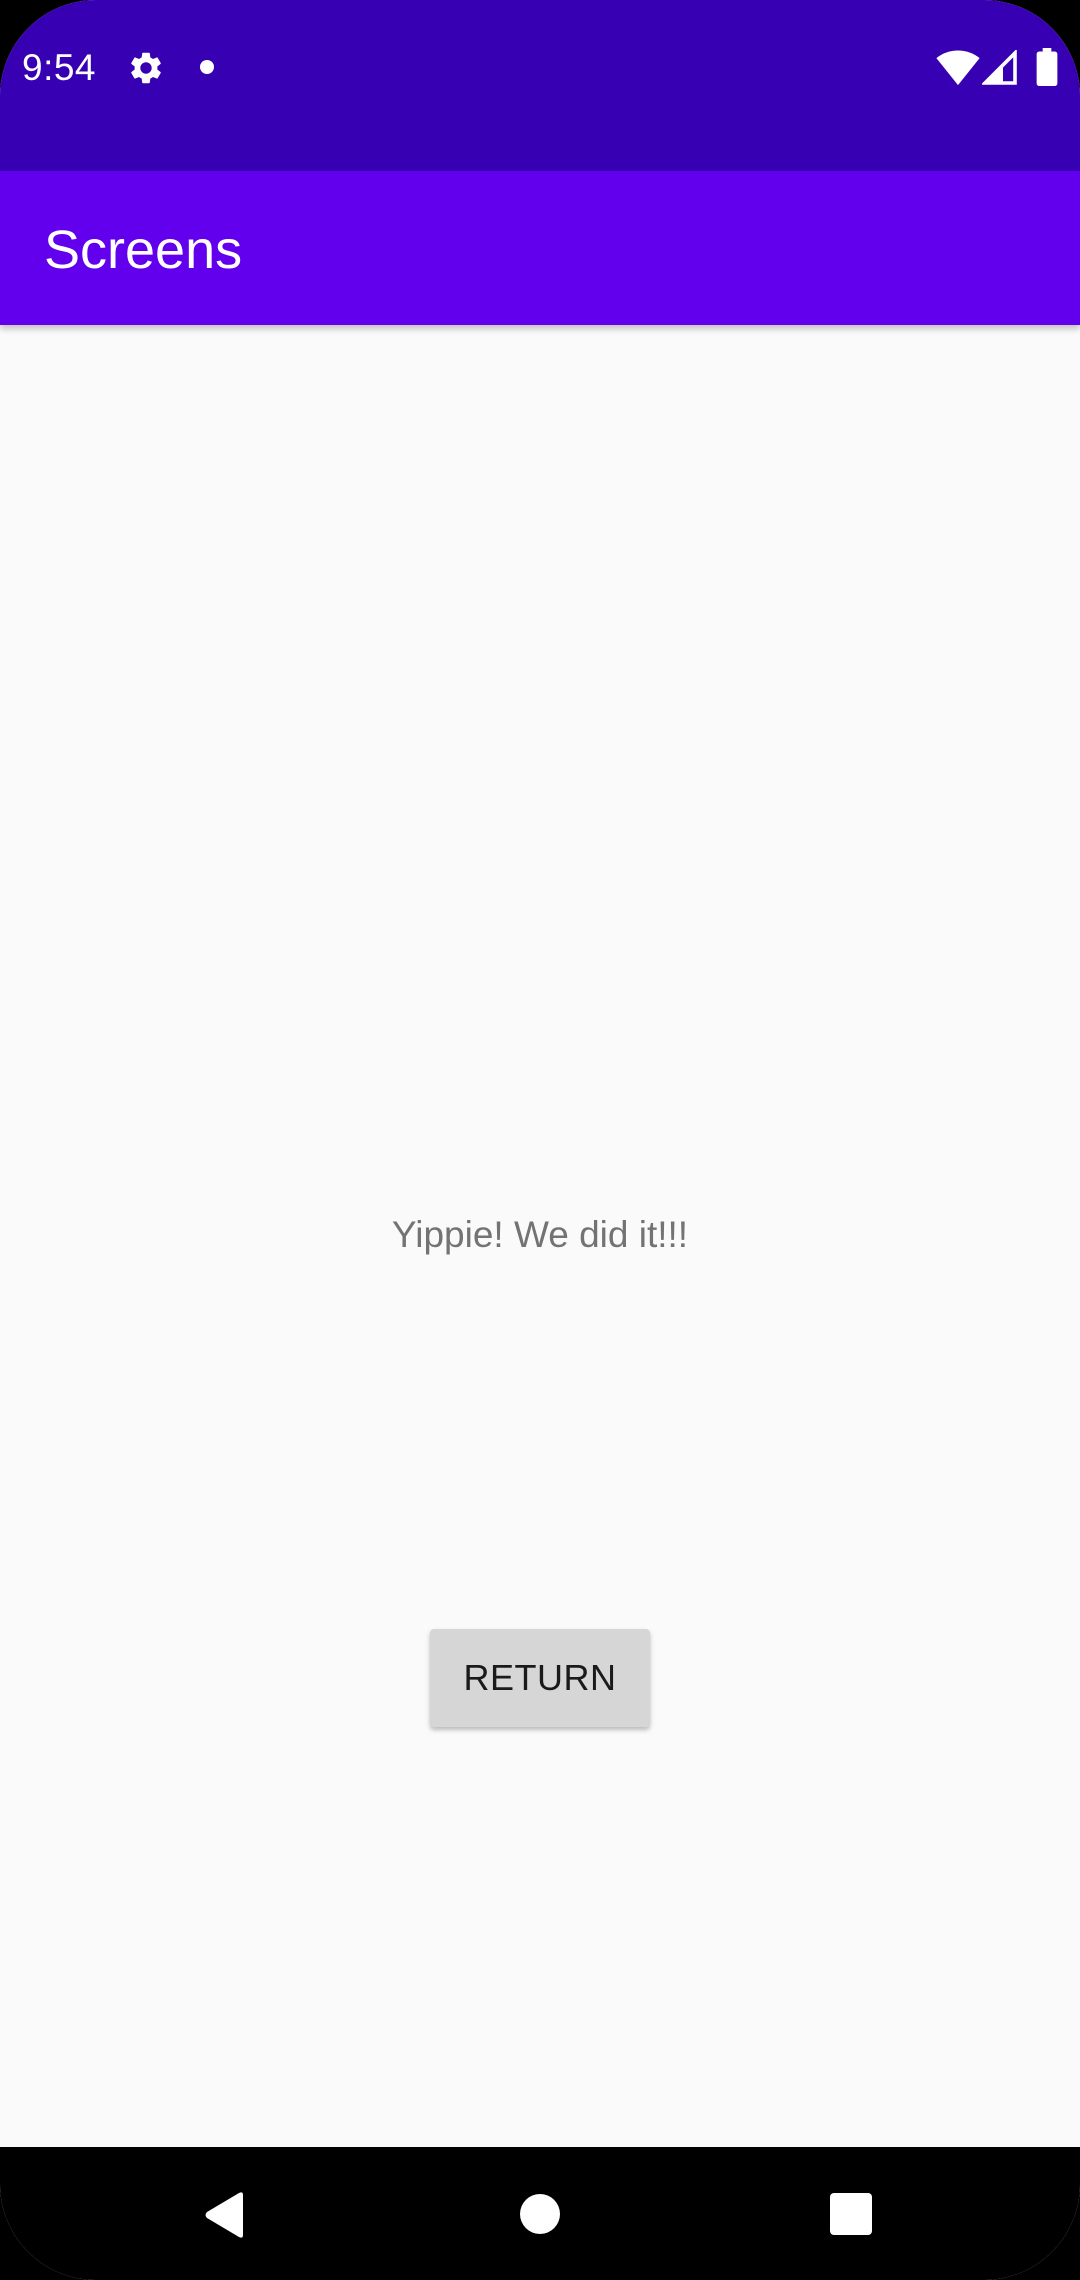  I want to click on status-bar: 9:54, so click(540, 85).